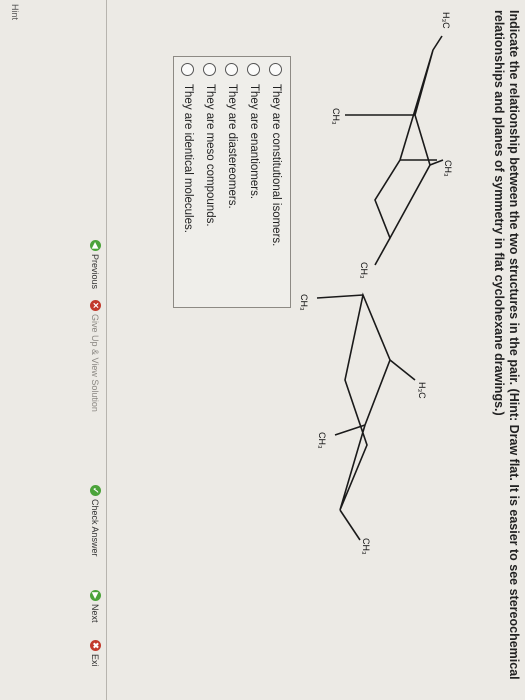  I want to click on option-diastereomers: They are diastereomers., so click(232, 185).